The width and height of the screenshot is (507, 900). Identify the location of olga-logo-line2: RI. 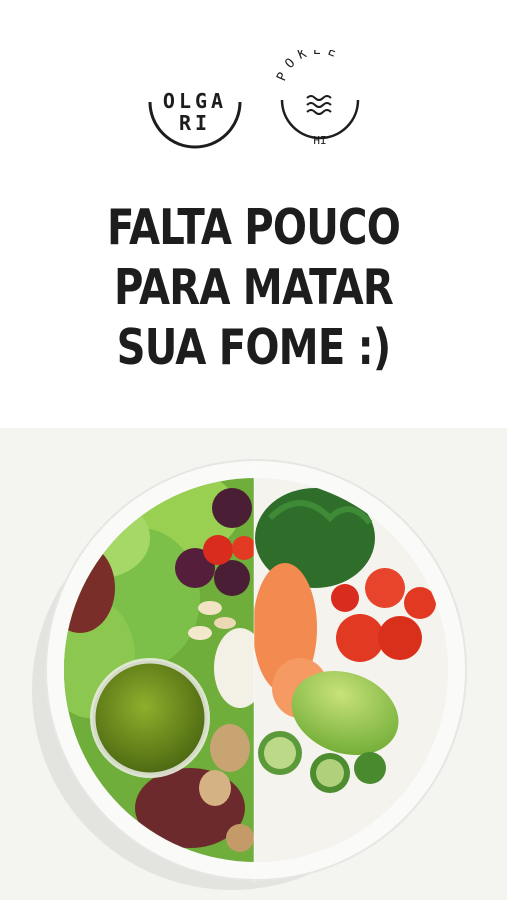
(195, 123).